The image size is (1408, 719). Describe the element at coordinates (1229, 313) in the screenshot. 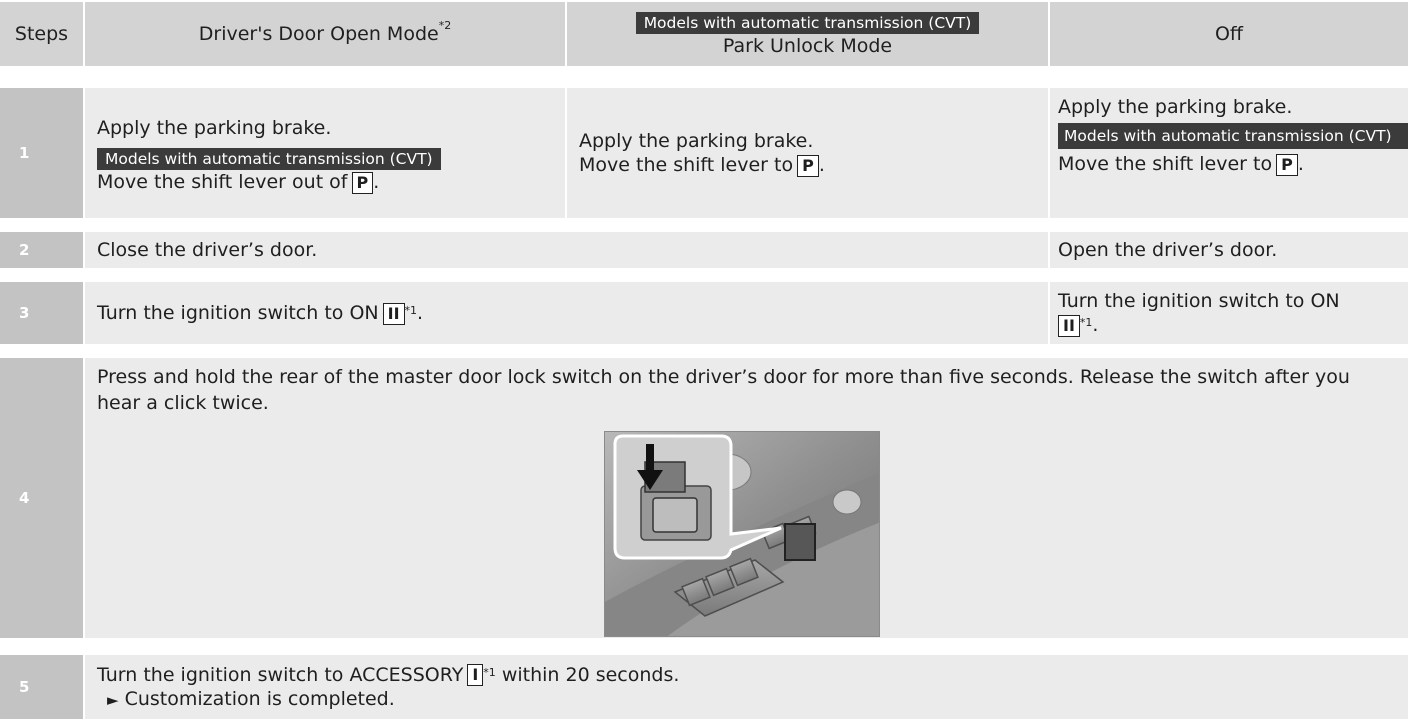

I see `row3-off-cell: Turn the ignition switch to ON II *1.` at that location.